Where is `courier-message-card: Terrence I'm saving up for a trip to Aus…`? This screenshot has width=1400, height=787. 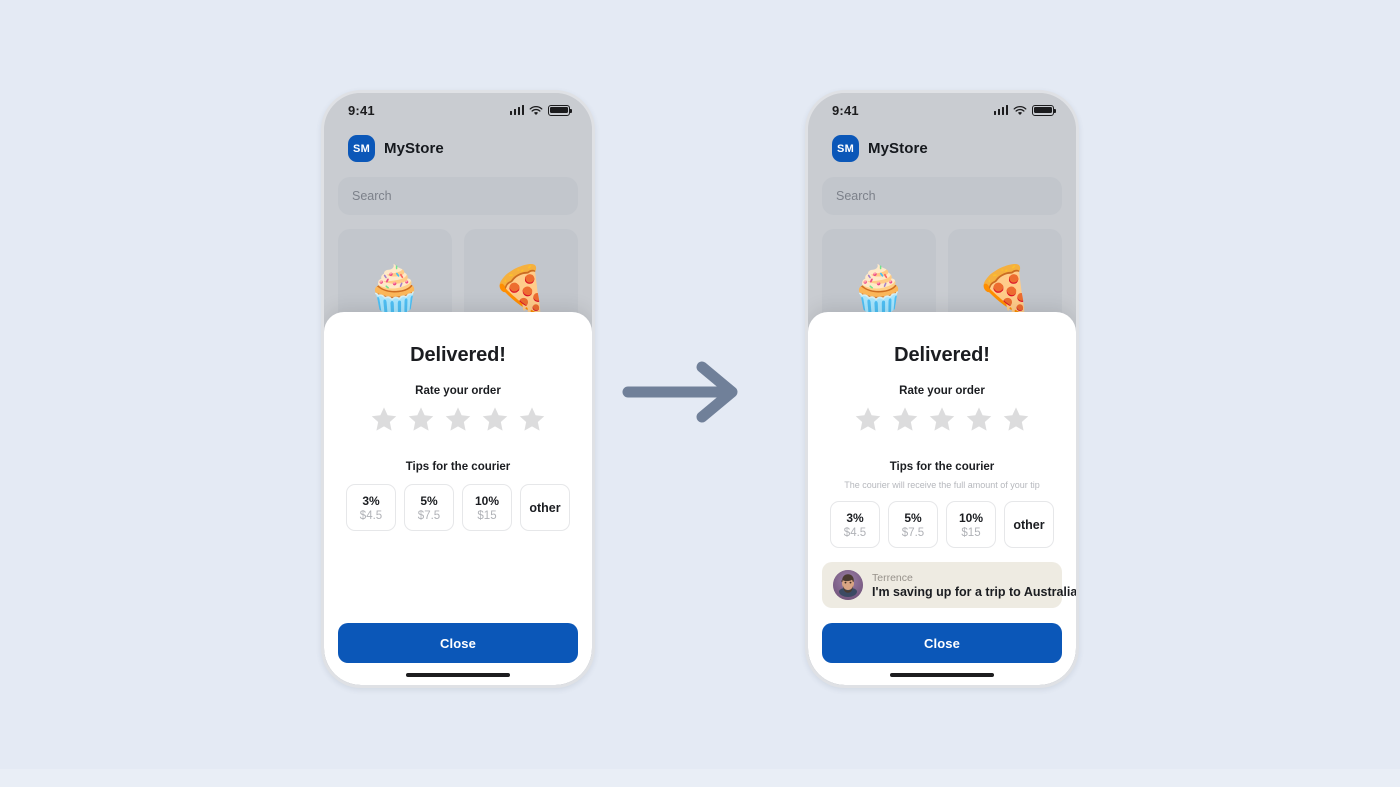
courier-message-card: Terrence I'm saving up for a trip to Aus… is located at coordinates (949, 585).